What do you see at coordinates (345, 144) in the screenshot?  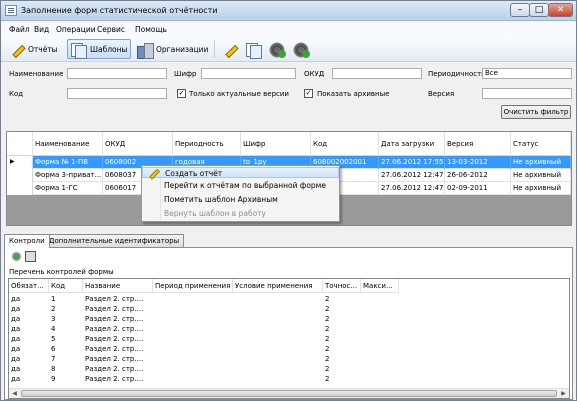 I see `col-code: Код` at bounding box center [345, 144].